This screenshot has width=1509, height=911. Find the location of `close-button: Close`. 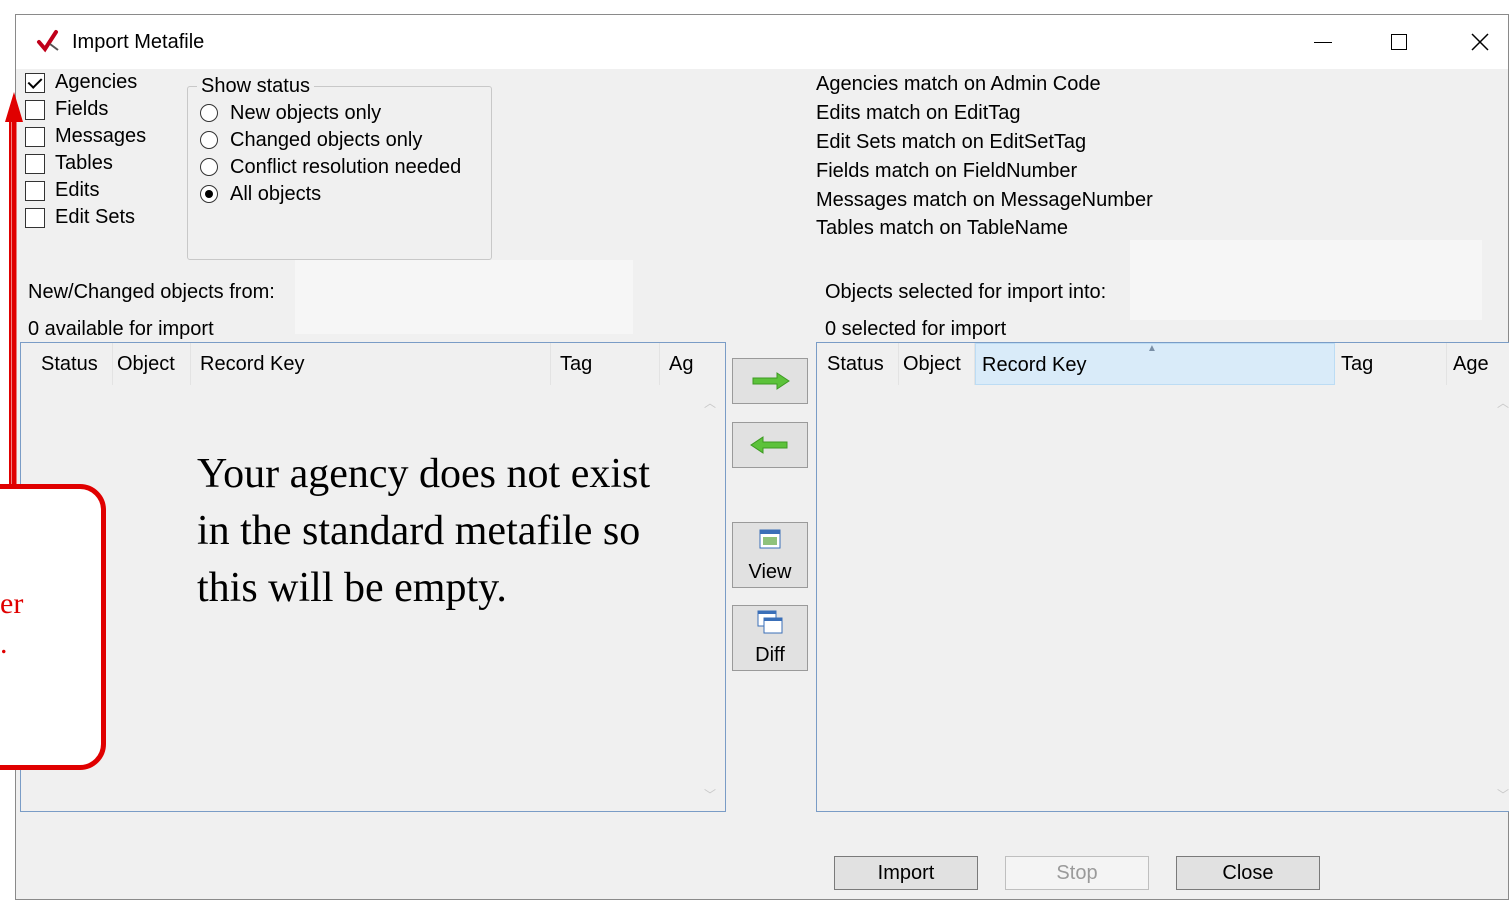

close-button: Close is located at coordinates (1248, 873).